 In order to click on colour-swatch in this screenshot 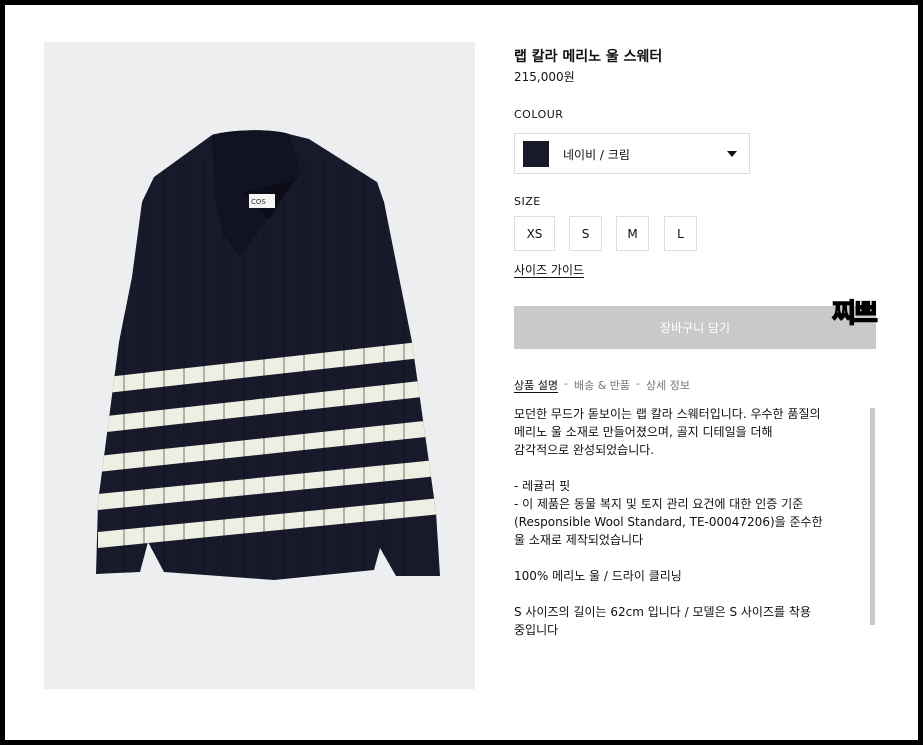, I will do `click(536, 154)`.